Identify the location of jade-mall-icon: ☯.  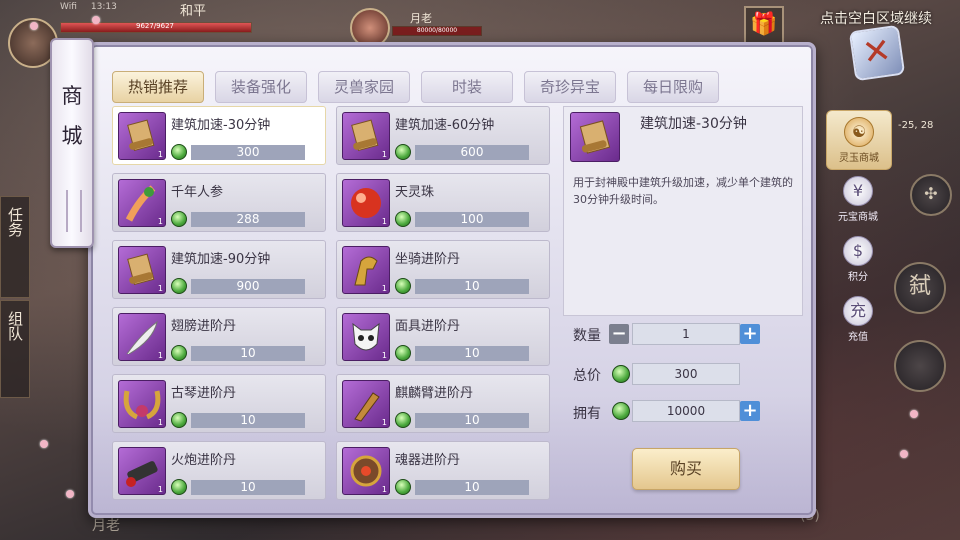
(859, 132).